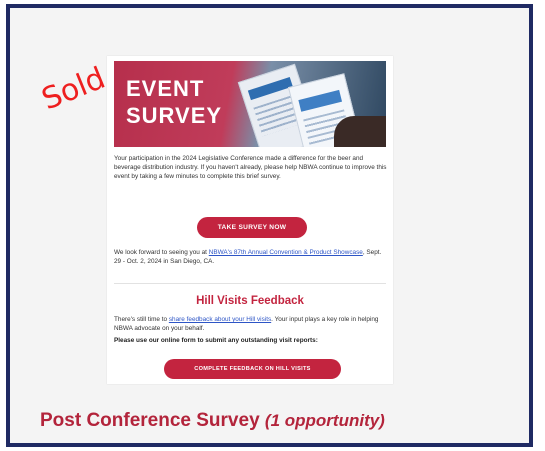  Describe the element at coordinates (150, 420) in the screenshot. I see `caption-title: Post Conference Survey` at that location.